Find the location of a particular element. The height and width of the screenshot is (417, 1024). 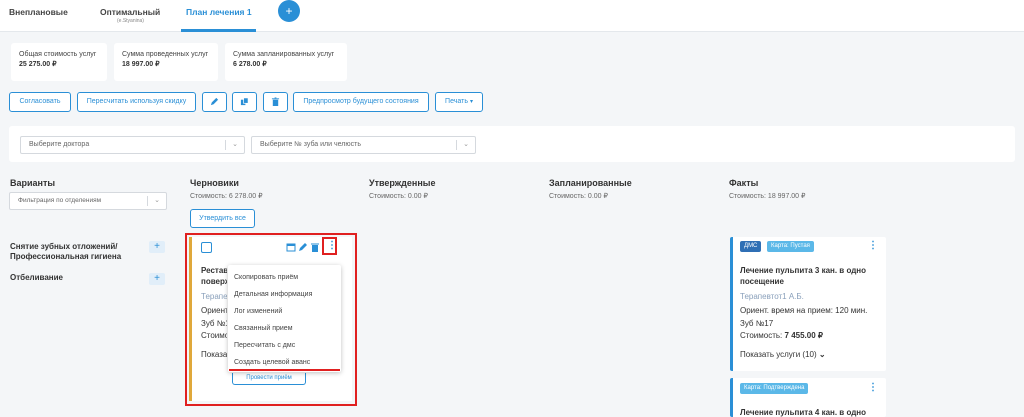

draft-orient-time: Ориент is located at coordinates (214, 310).